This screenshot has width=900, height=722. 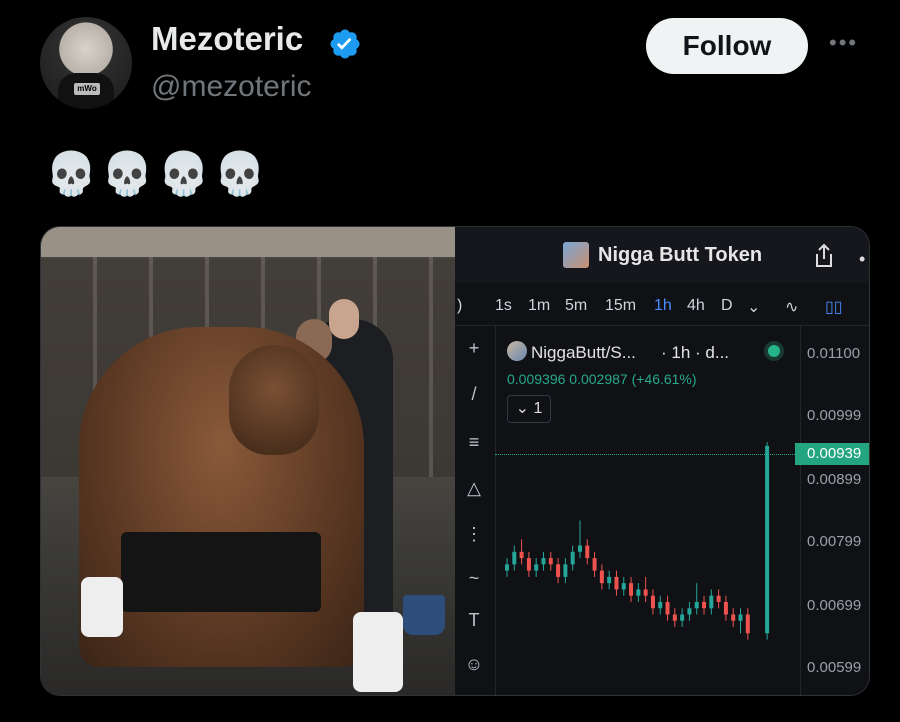 I want to click on more-options-icon: •••, so click(x=843, y=43).